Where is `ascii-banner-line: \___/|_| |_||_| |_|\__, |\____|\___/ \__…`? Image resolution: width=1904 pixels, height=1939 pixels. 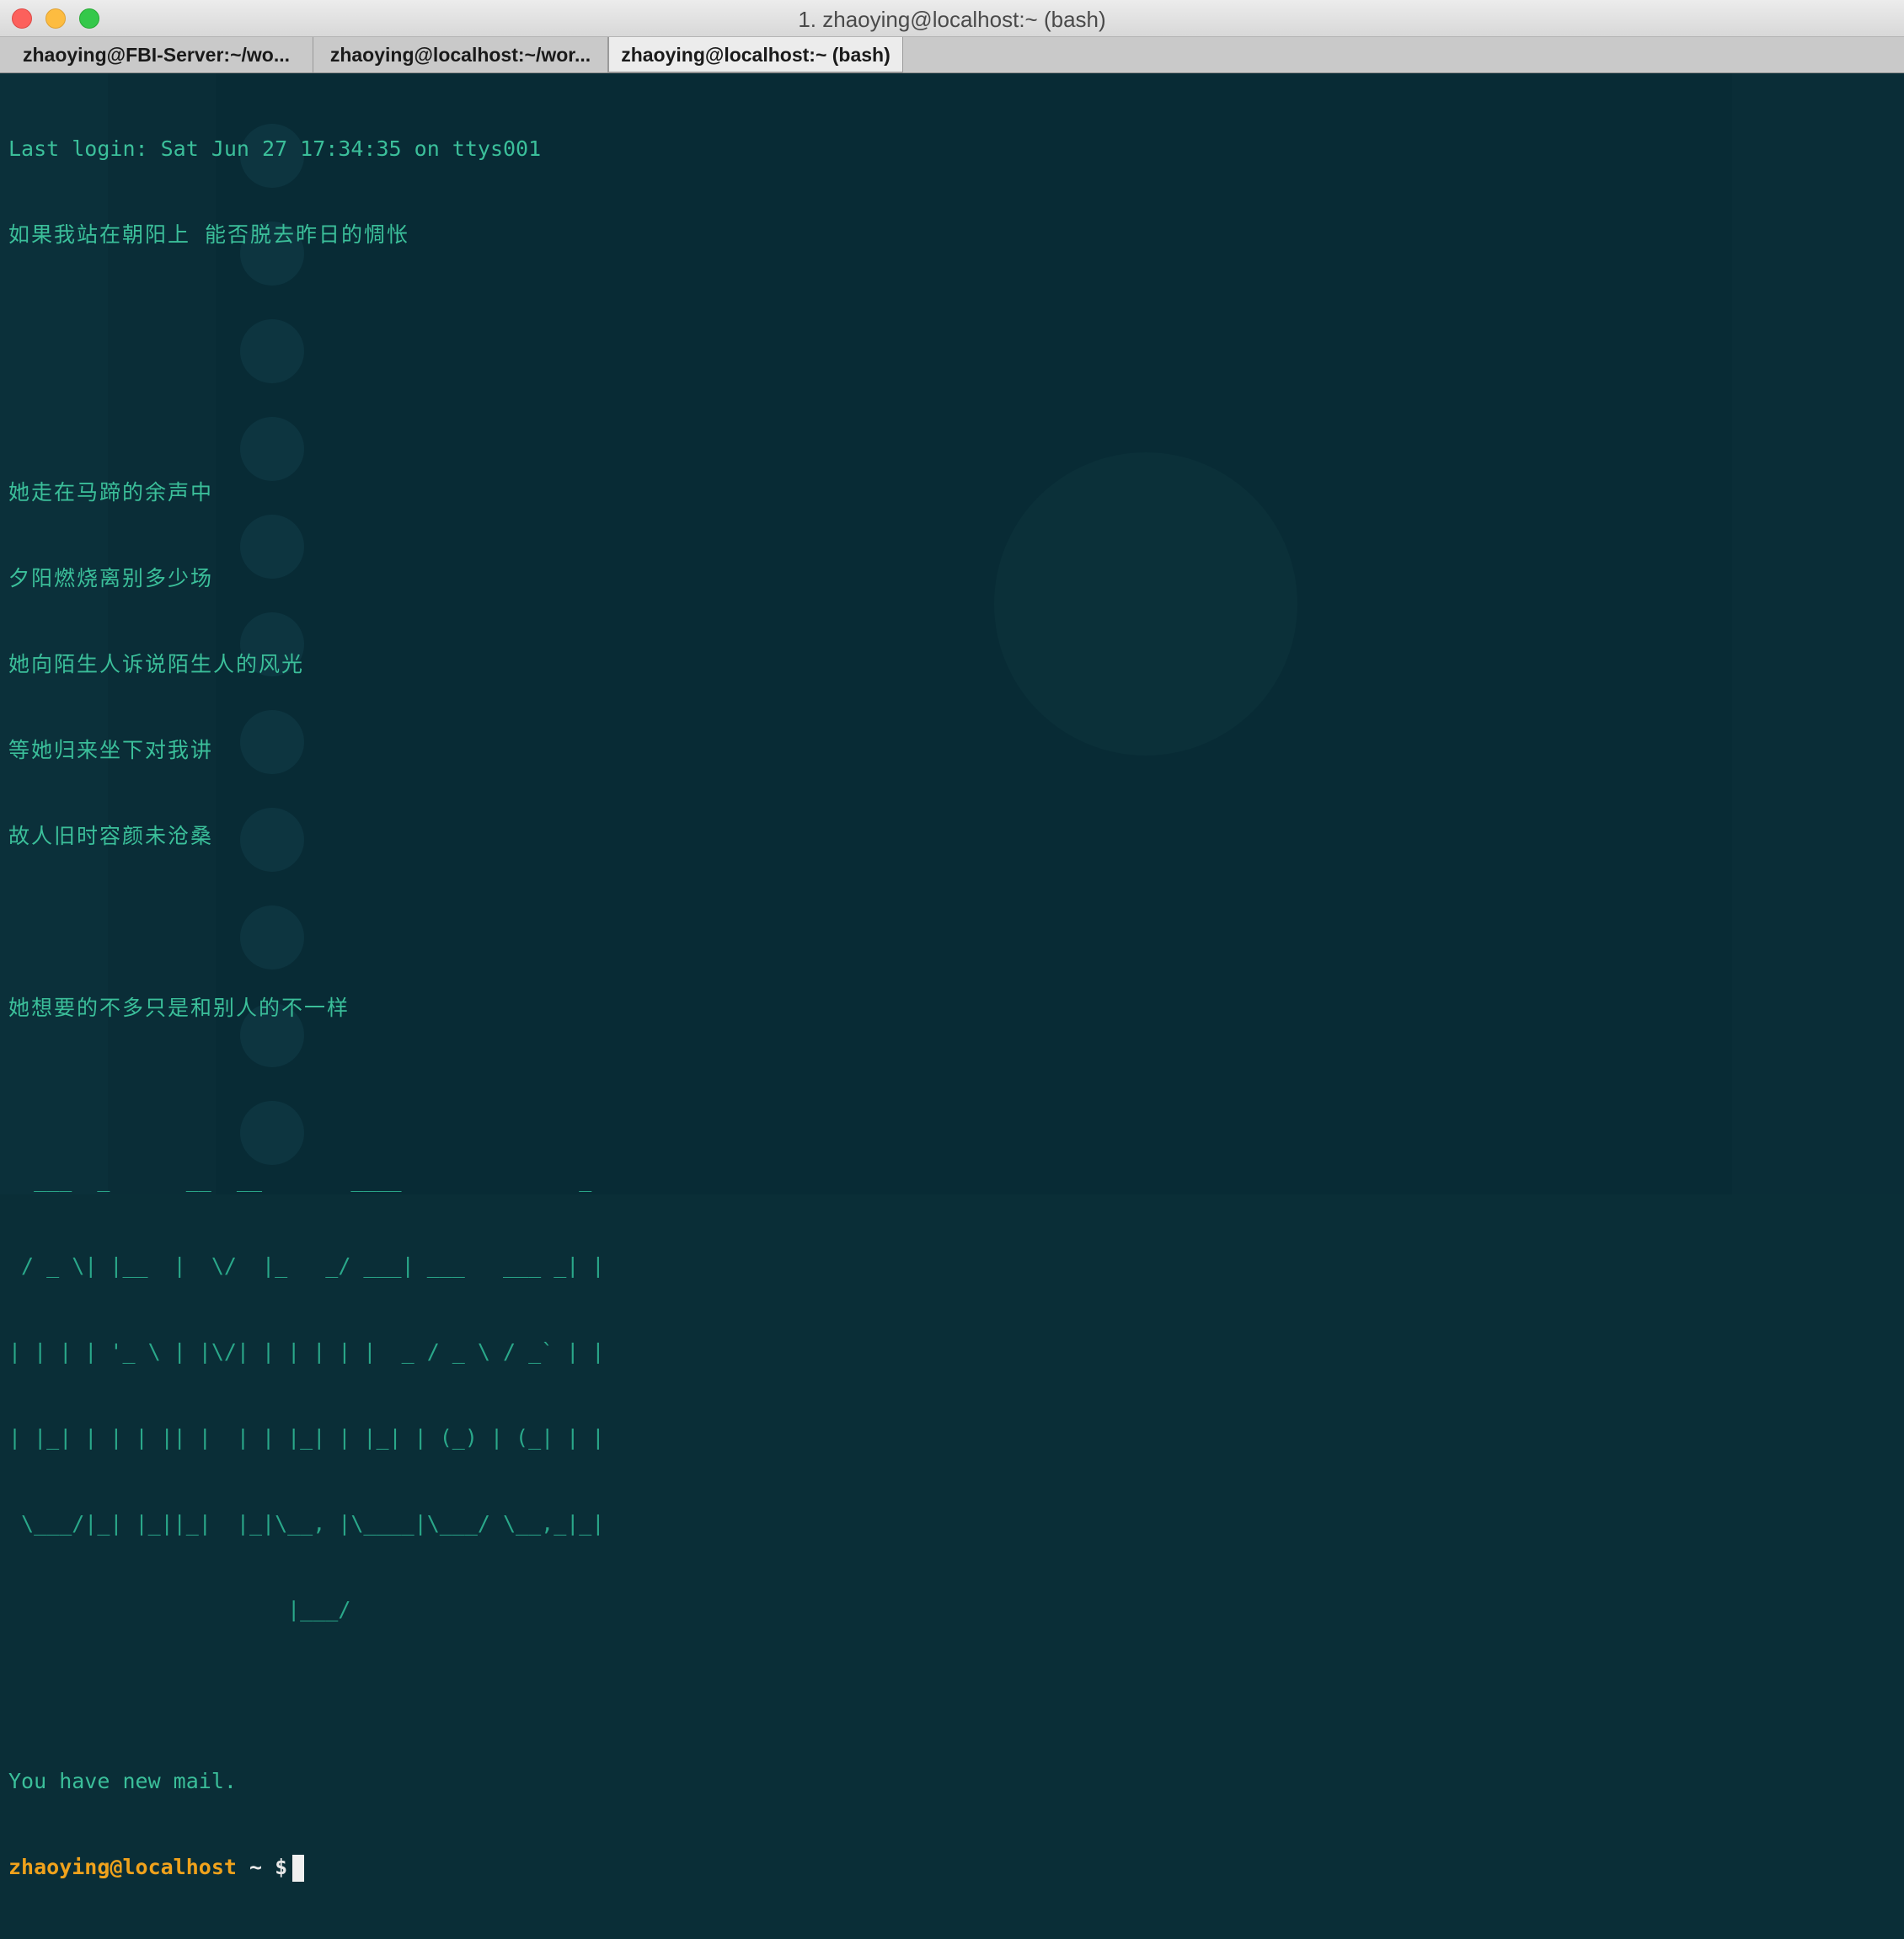
ascii-banner-line: \___/|_| |_||_| |_|\__, |\____|\___/ \__… is located at coordinates (307, 1523).